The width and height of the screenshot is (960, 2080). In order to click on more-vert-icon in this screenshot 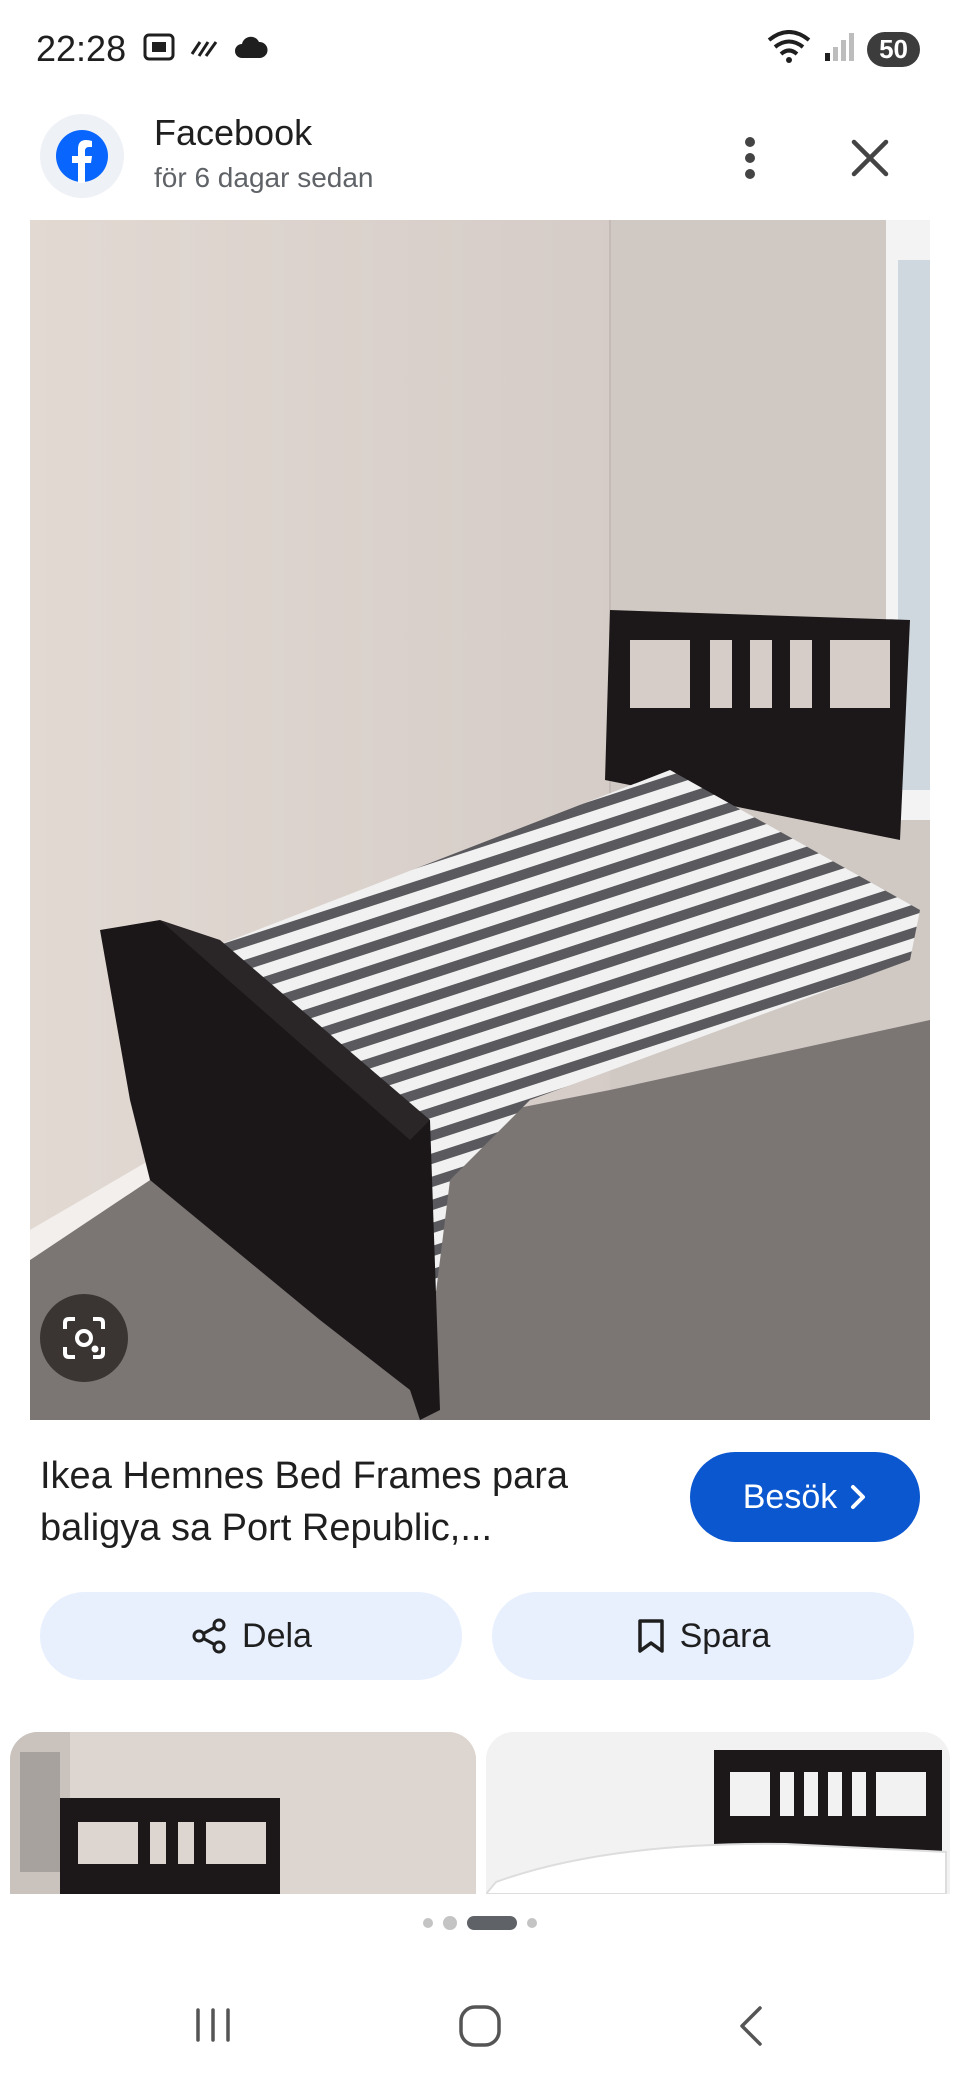, I will do `click(750, 158)`.